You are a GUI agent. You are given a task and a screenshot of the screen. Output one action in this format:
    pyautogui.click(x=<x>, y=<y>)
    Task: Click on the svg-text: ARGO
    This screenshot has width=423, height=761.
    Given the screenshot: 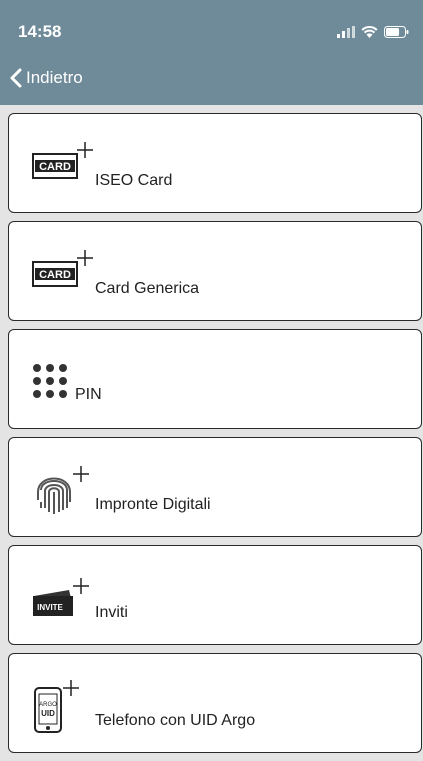 What is the action you would take?
    pyautogui.click(x=48, y=705)
    